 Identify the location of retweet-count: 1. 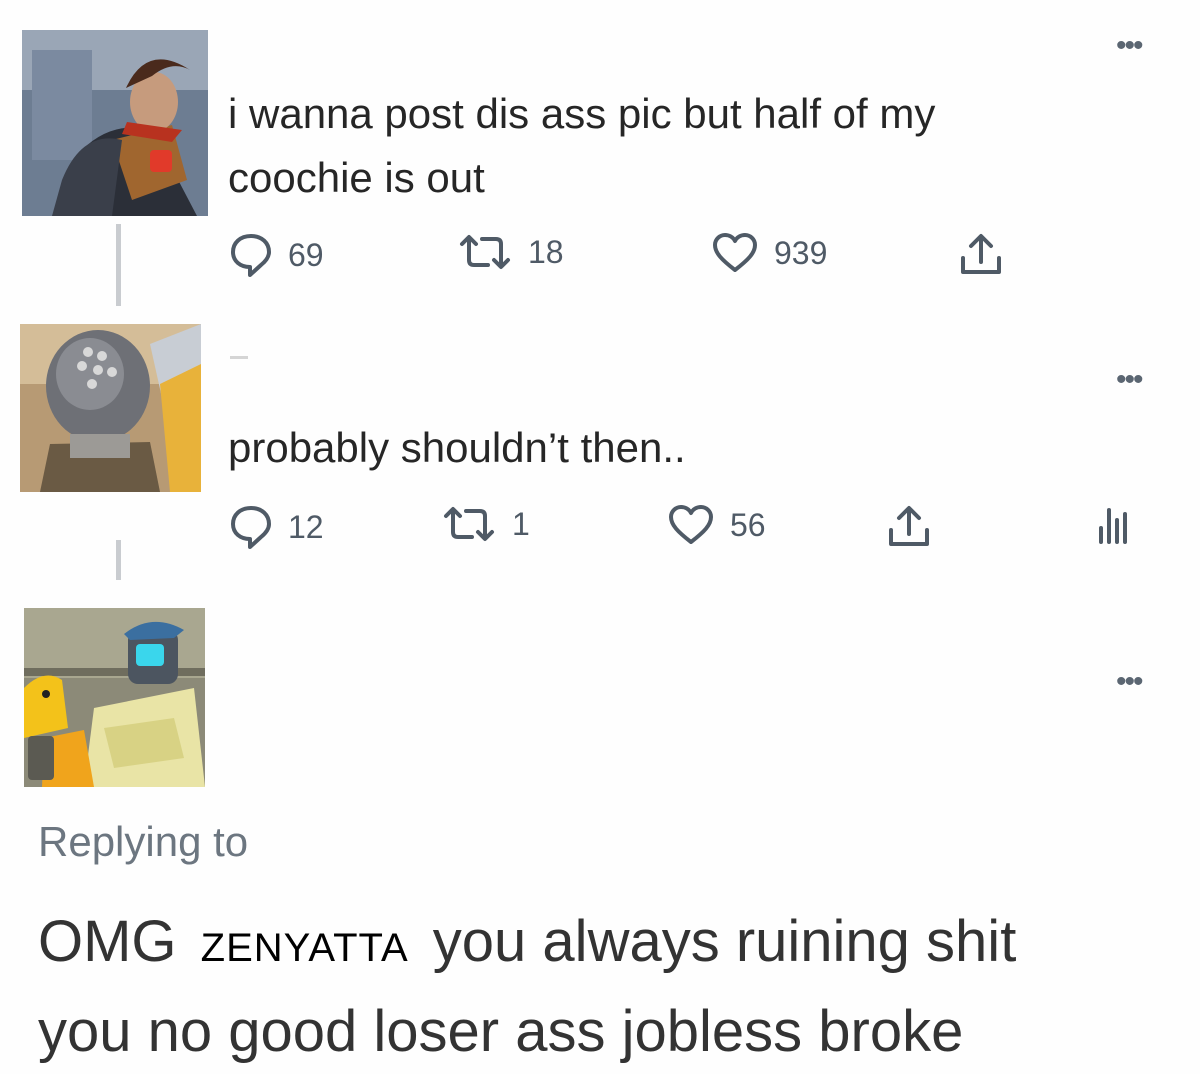
(521, 523).